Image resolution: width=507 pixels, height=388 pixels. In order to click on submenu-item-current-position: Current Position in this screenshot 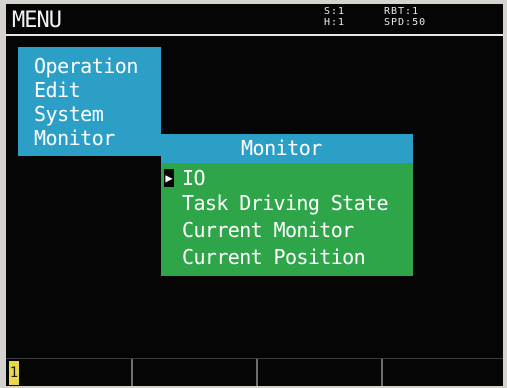, I will do `click(274, 257)`.